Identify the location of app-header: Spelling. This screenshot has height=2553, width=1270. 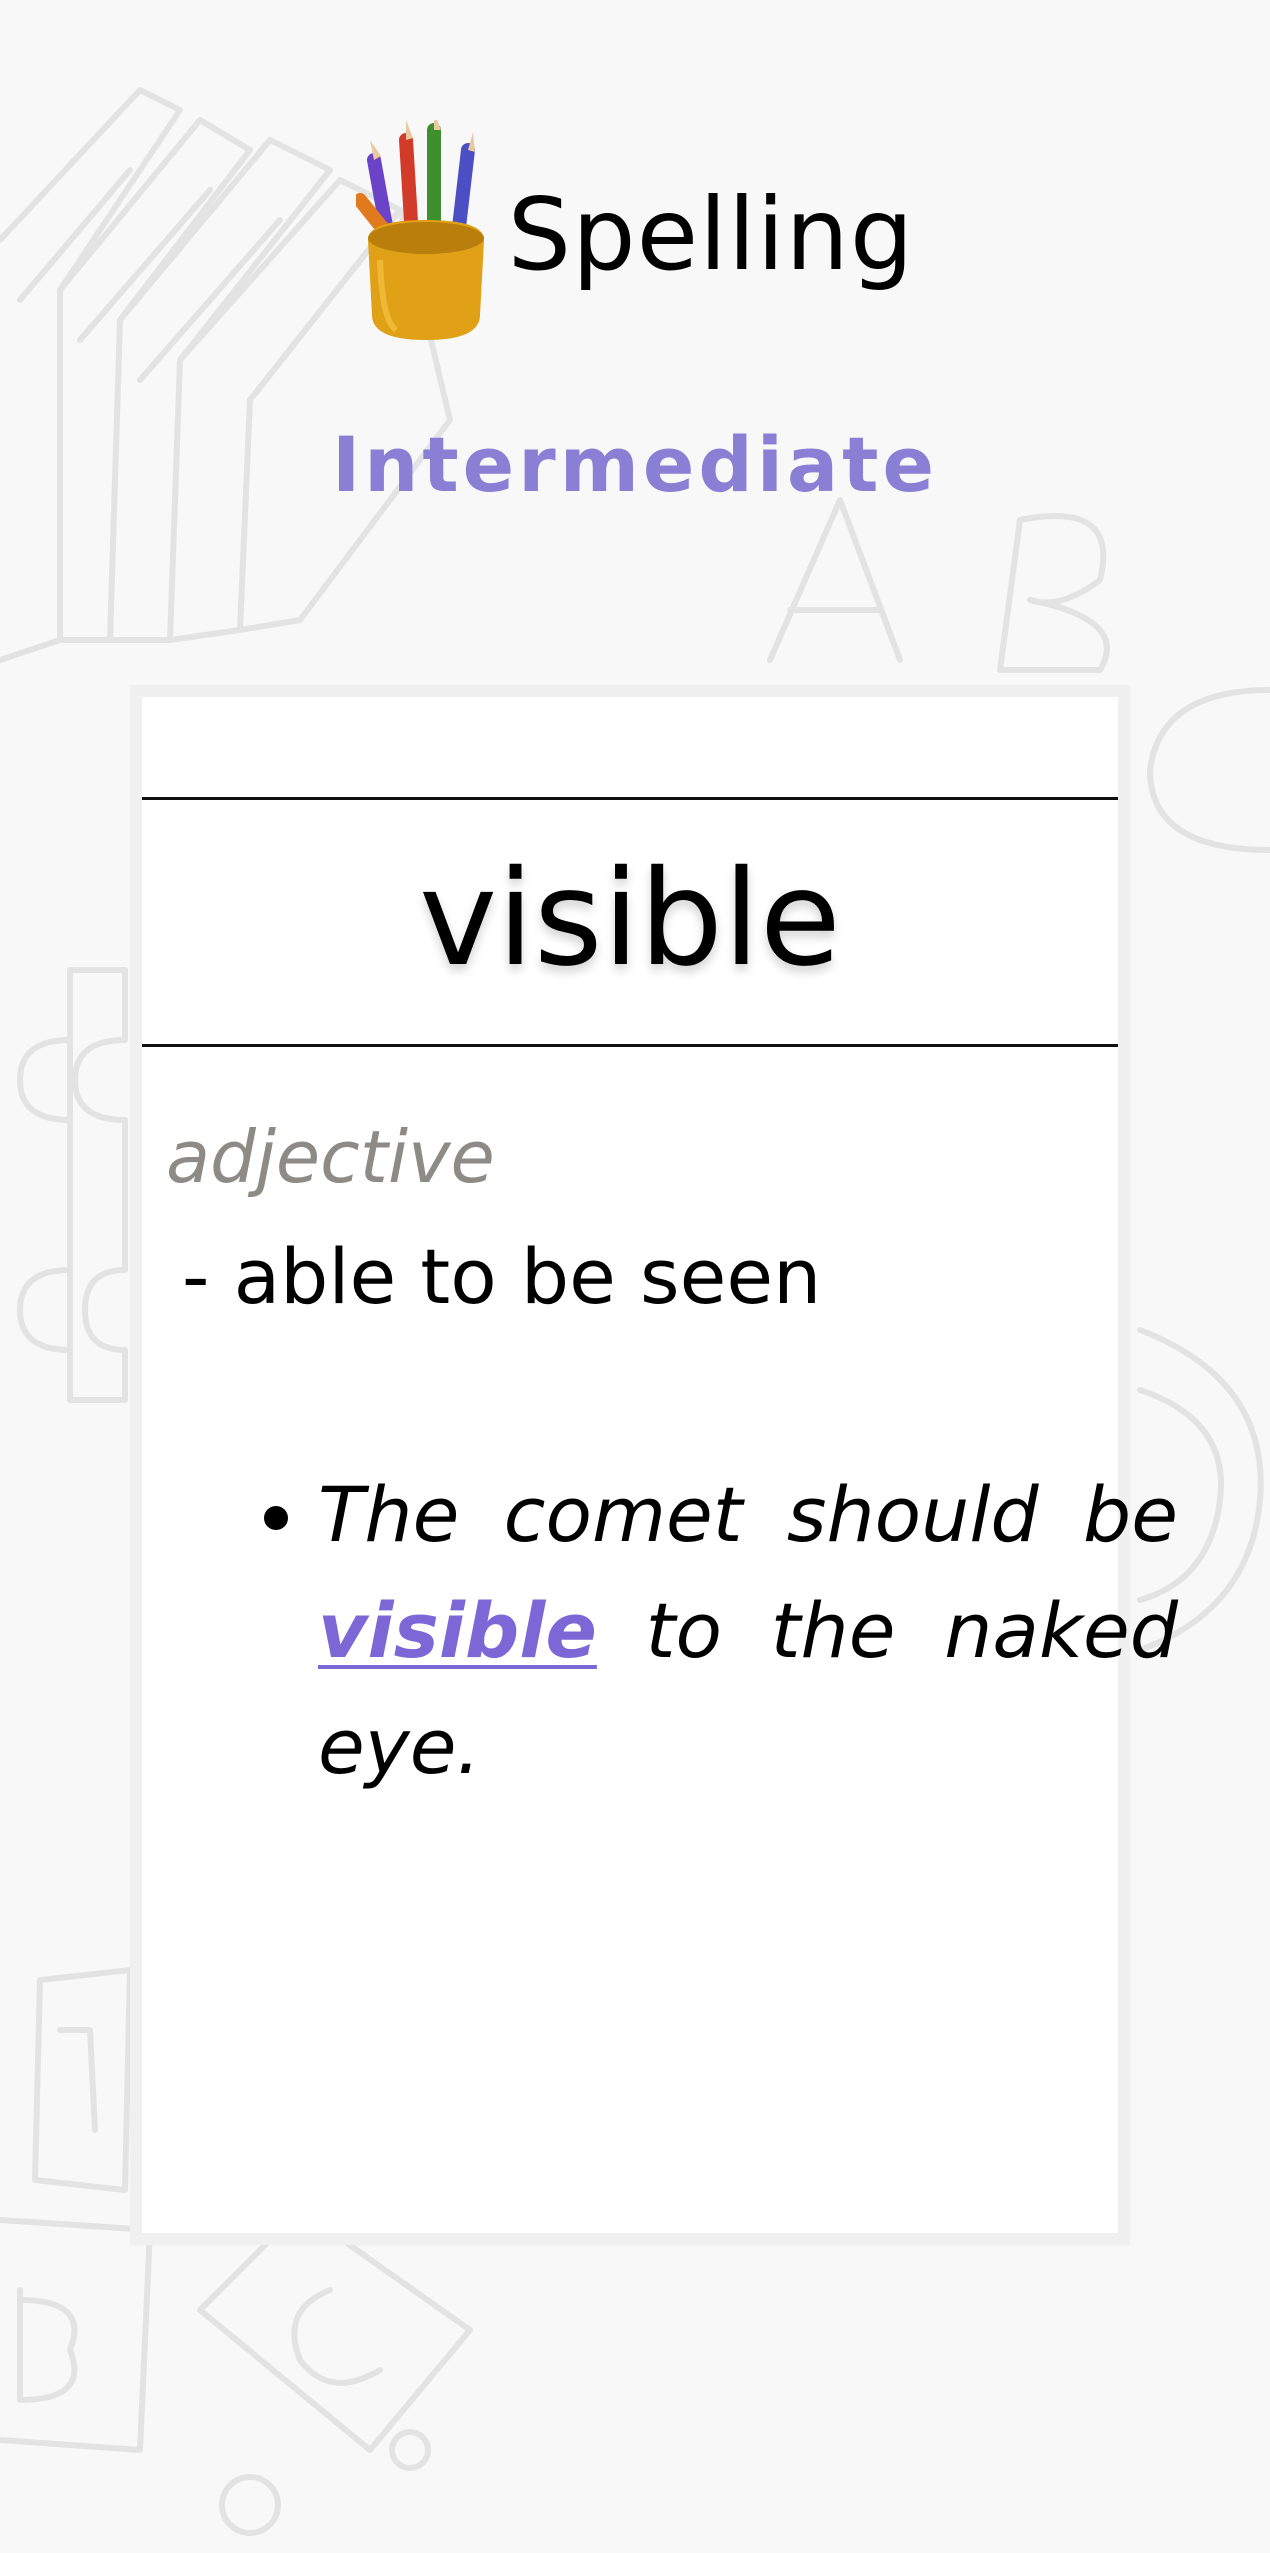
(635, 230).